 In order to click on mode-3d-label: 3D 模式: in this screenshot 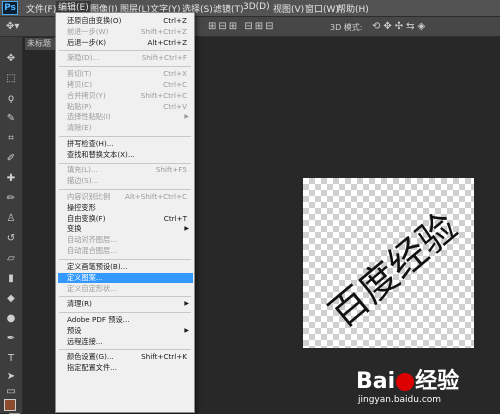, I will do `click(346, 27)`.